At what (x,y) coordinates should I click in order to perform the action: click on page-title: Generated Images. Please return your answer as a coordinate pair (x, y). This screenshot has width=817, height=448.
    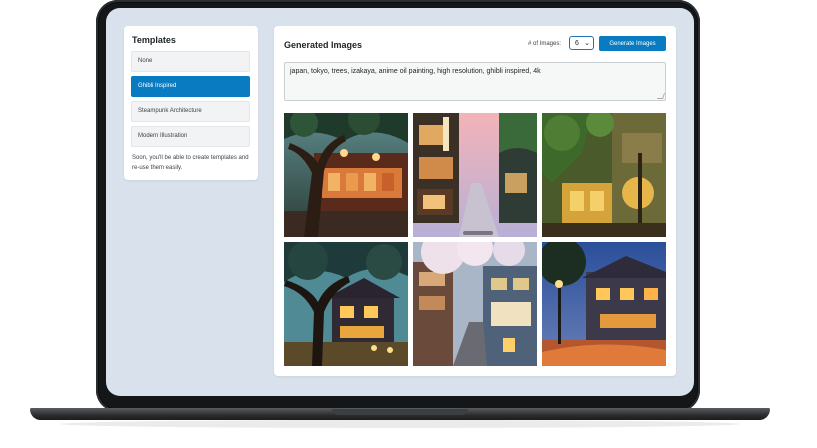
    Looking at the image, I should click on (323, 45).